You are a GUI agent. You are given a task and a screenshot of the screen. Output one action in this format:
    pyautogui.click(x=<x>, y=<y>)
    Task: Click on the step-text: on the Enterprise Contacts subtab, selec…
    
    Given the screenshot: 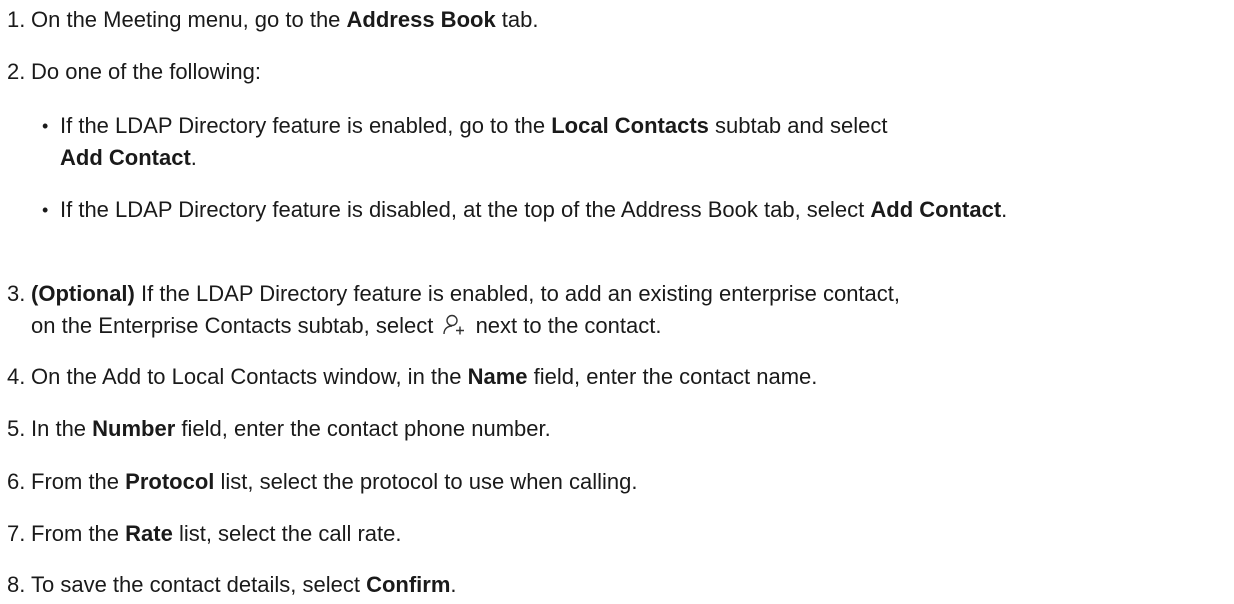 What is the action you would take?
    pyautogui.click(x=346, y=325)
    